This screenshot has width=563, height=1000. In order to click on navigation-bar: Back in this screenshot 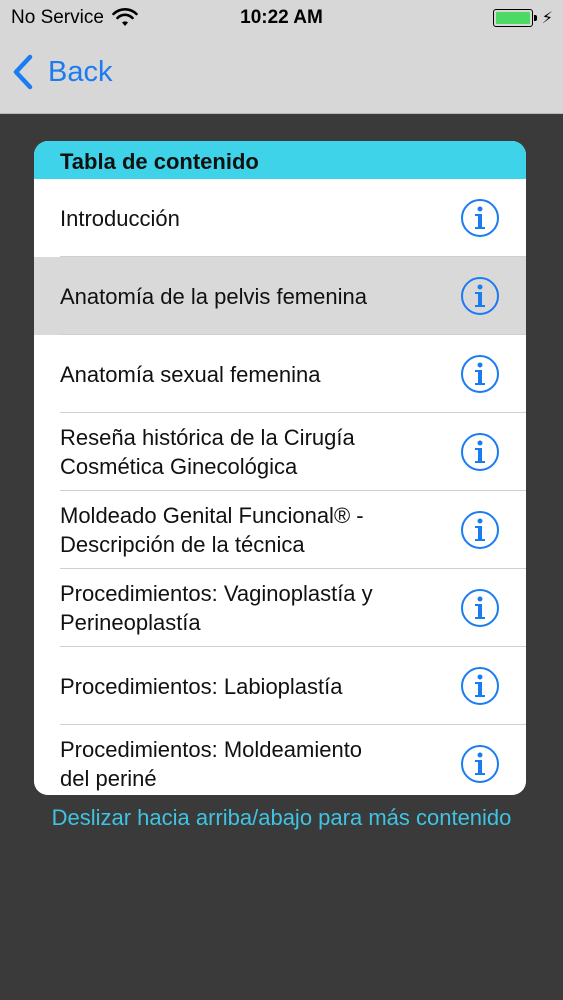, I will do `click(281, 76)`.